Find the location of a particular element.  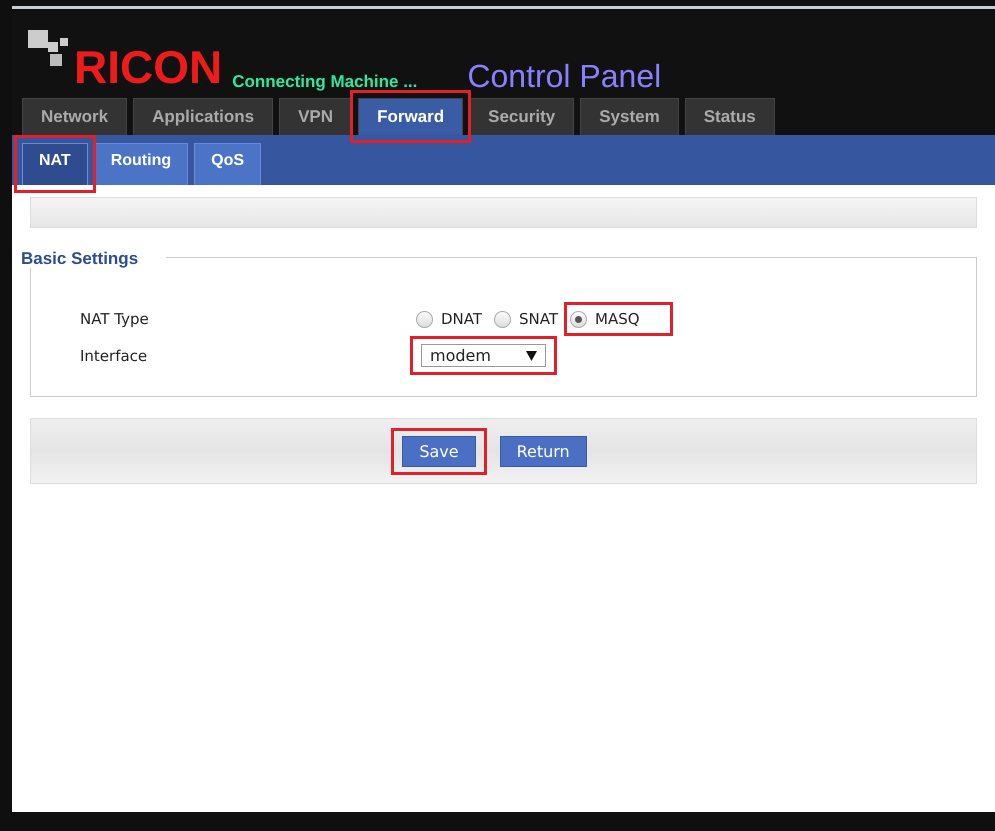

field-label: NAT Type is located at coordinates (114, 319).